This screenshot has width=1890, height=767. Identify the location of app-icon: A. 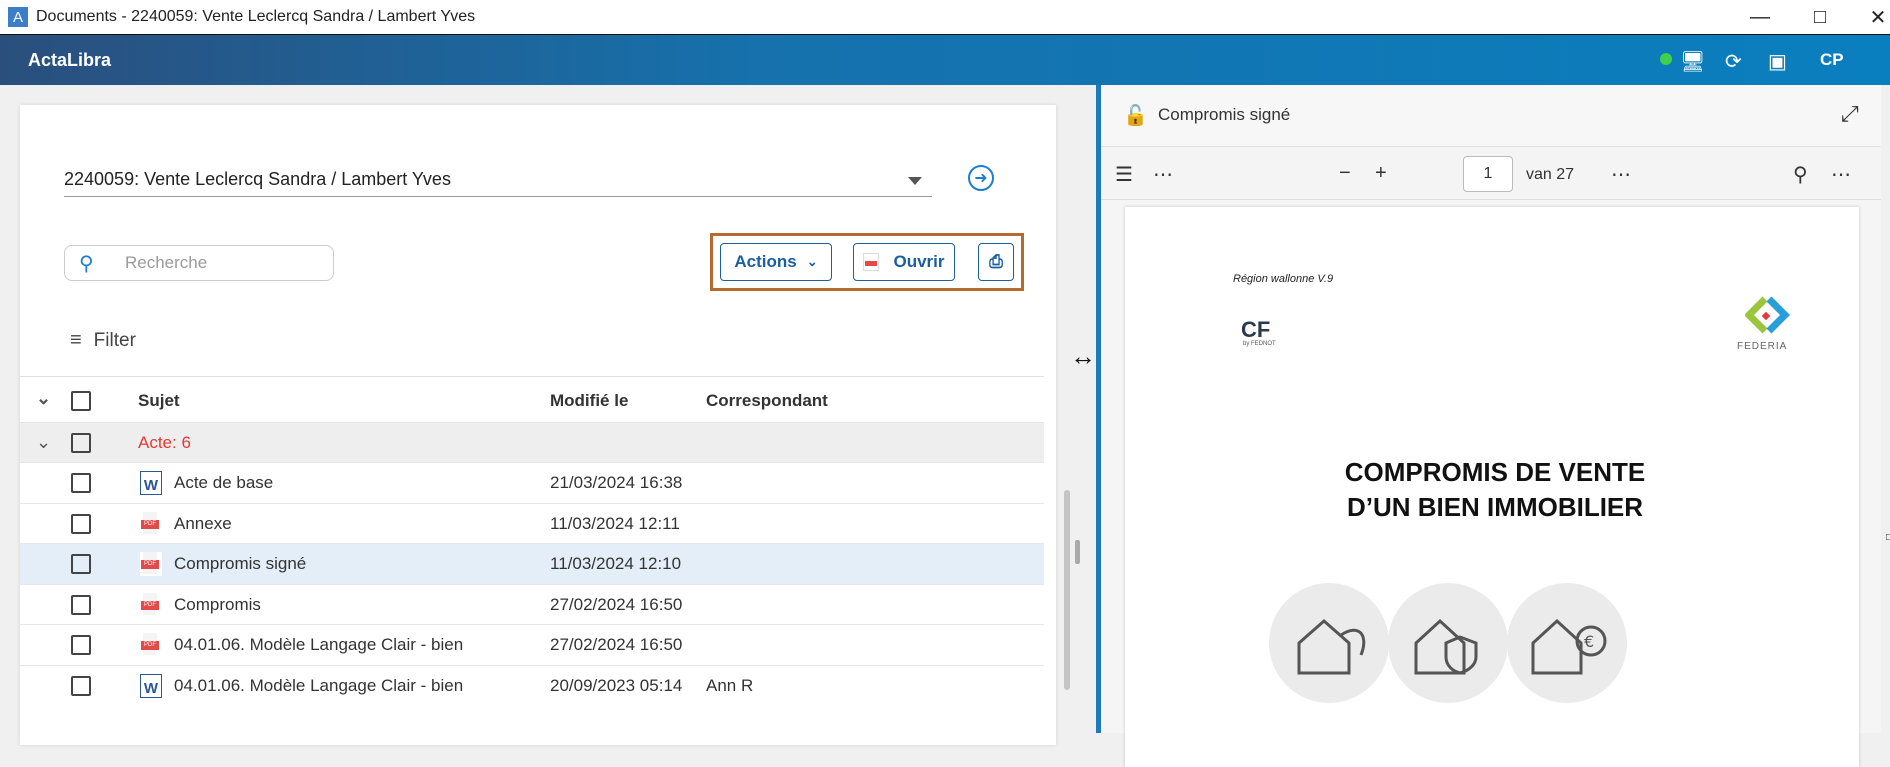
(18, 17).